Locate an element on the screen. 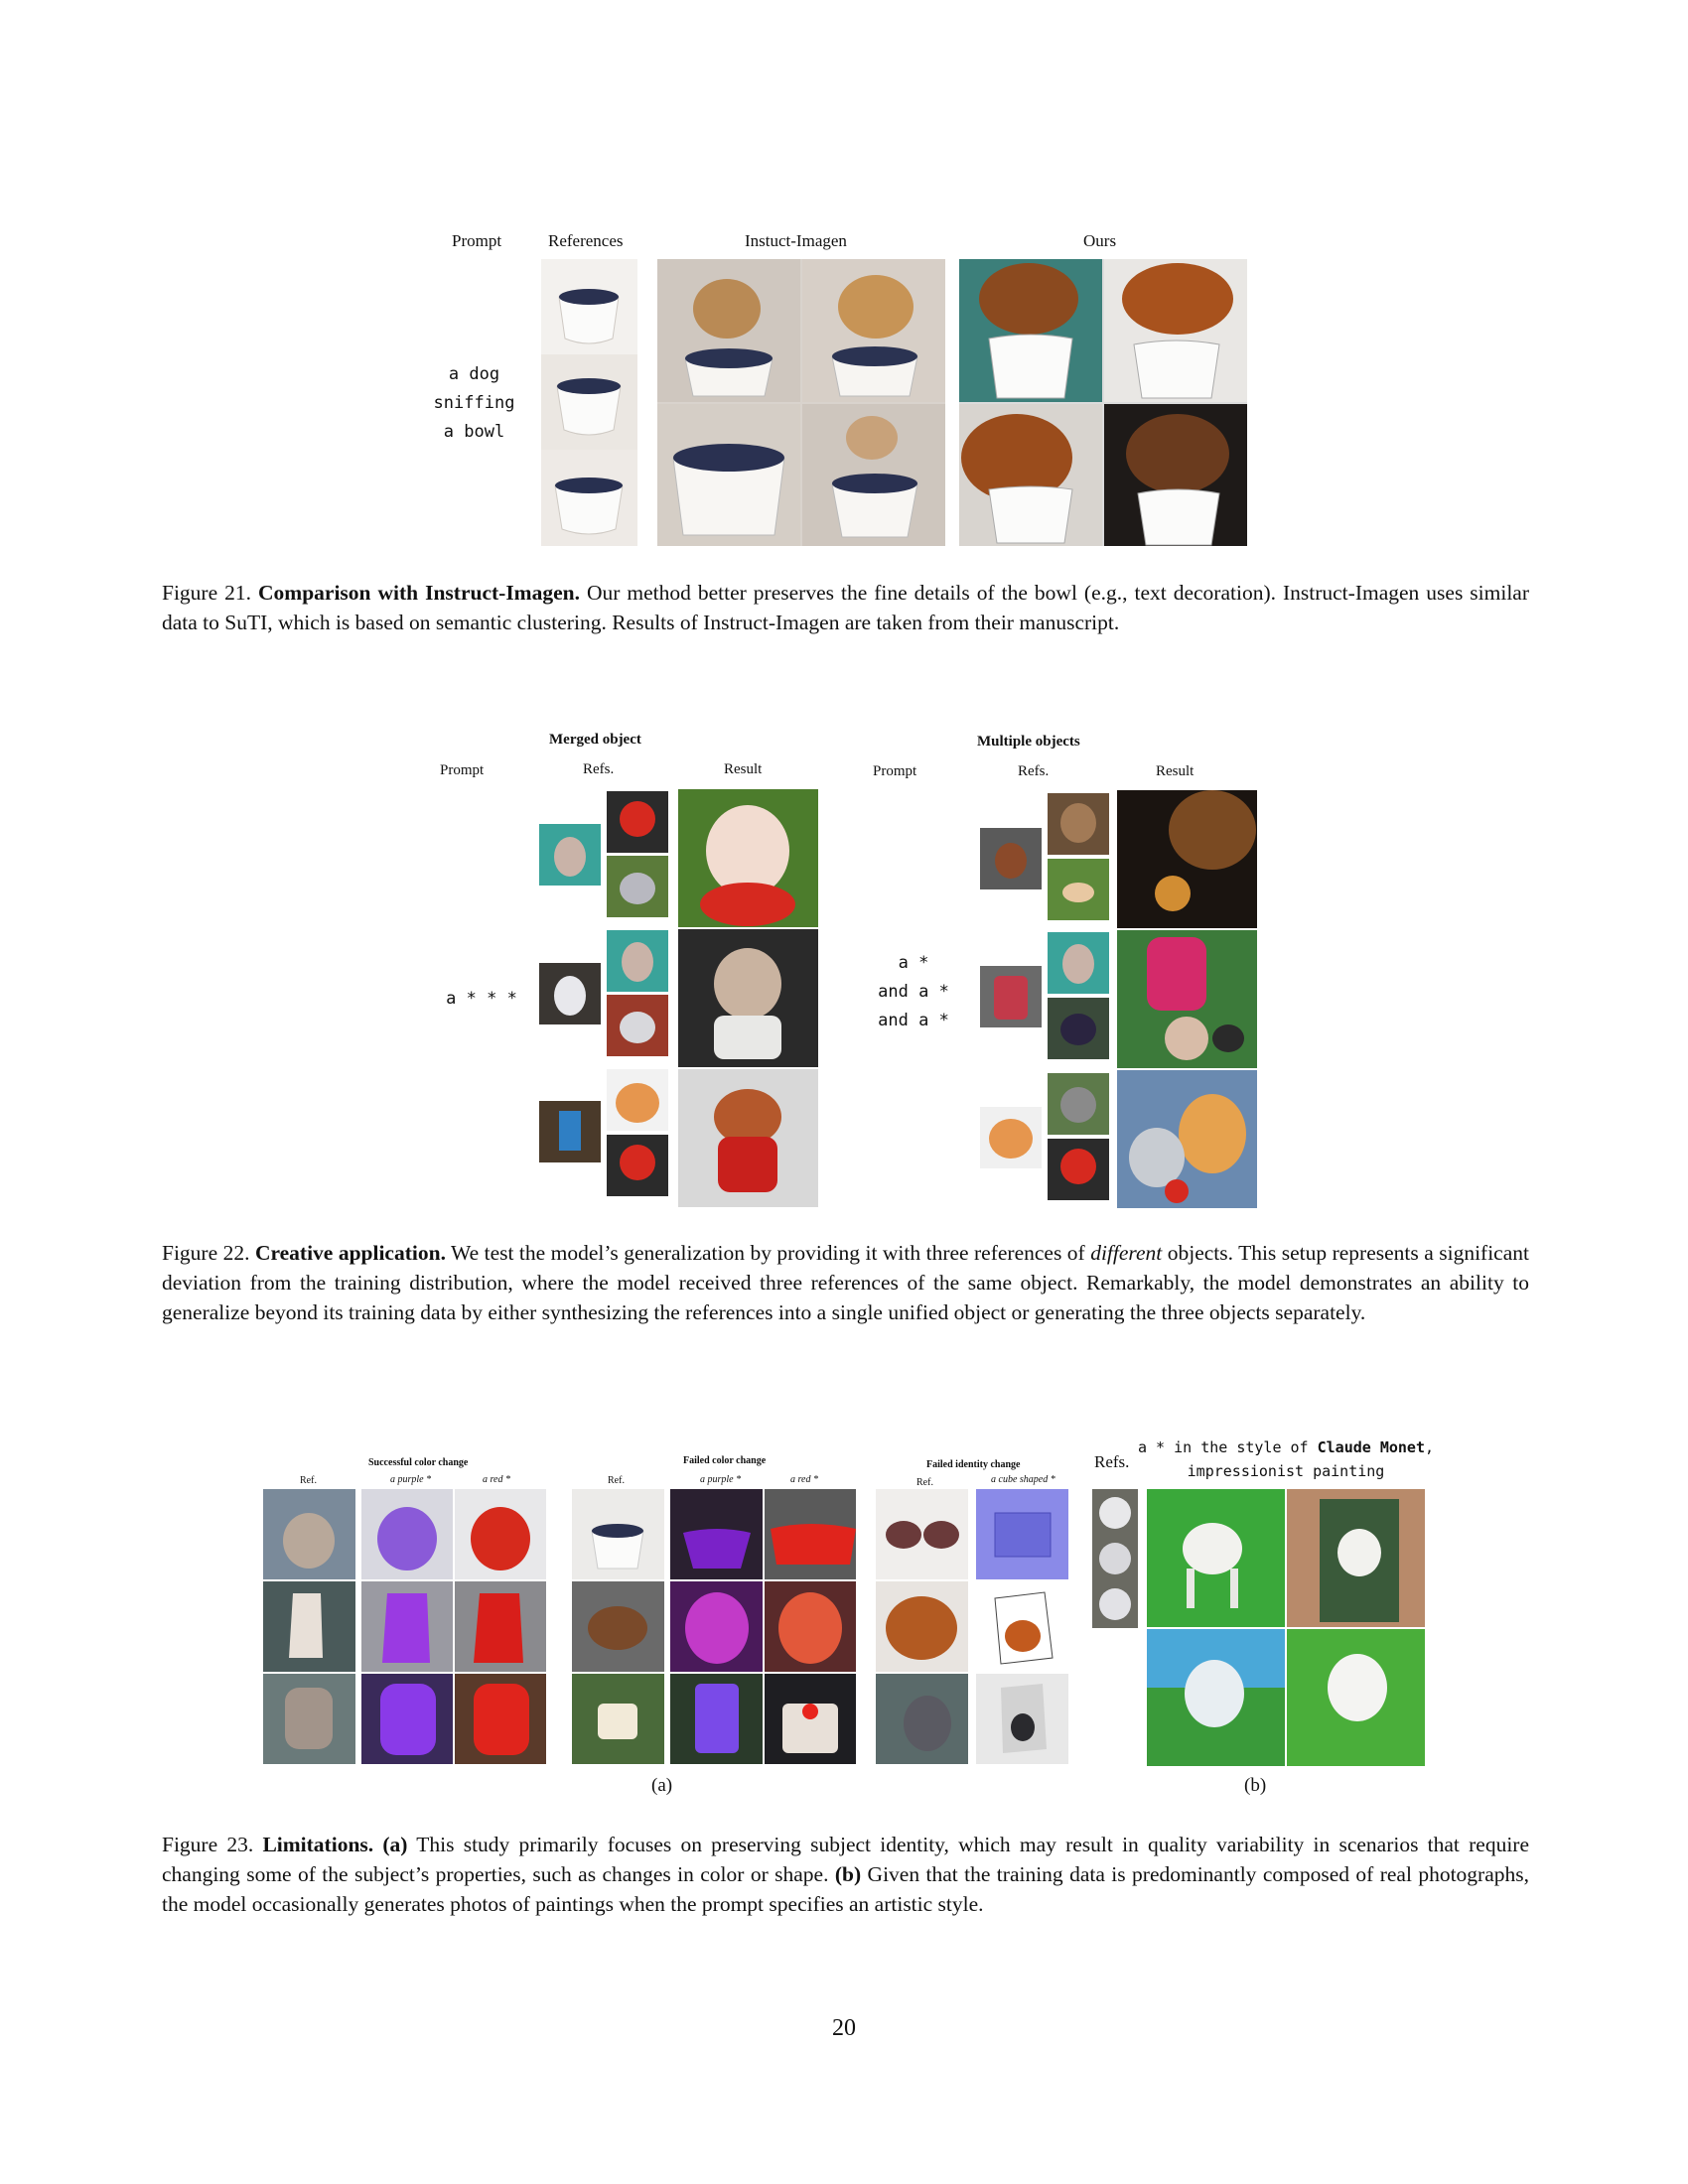 The image size is (1688, 2184). fig22-merged-refs is located at coordinates (603, 993).